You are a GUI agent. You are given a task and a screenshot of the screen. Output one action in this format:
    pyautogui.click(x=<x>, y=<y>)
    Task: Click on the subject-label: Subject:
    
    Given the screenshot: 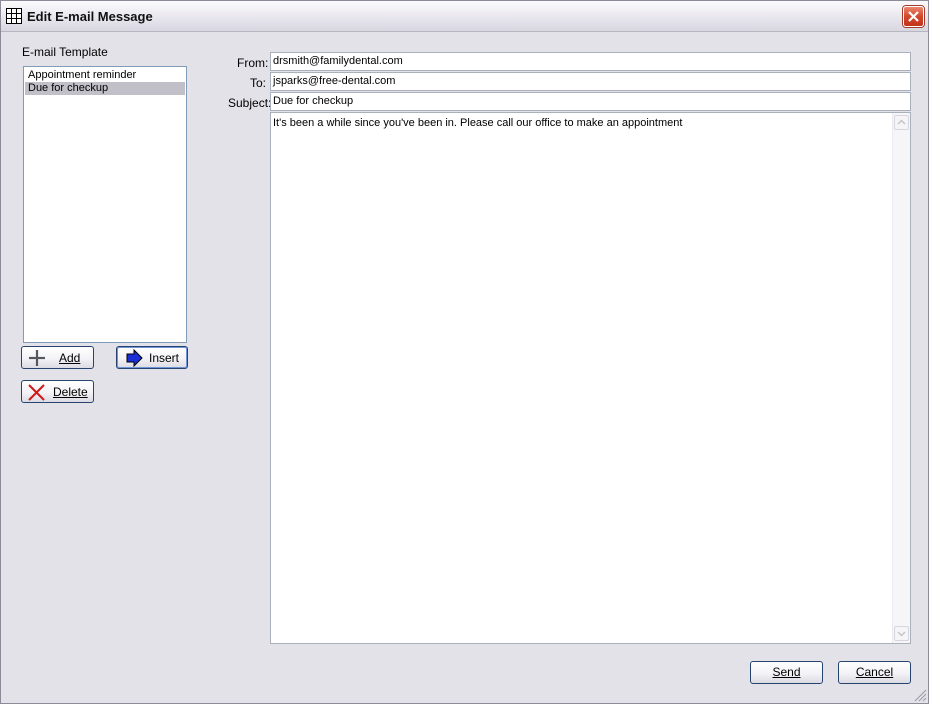 What is the action you would take?
    pyautogui.click(x=250, y=103)
    